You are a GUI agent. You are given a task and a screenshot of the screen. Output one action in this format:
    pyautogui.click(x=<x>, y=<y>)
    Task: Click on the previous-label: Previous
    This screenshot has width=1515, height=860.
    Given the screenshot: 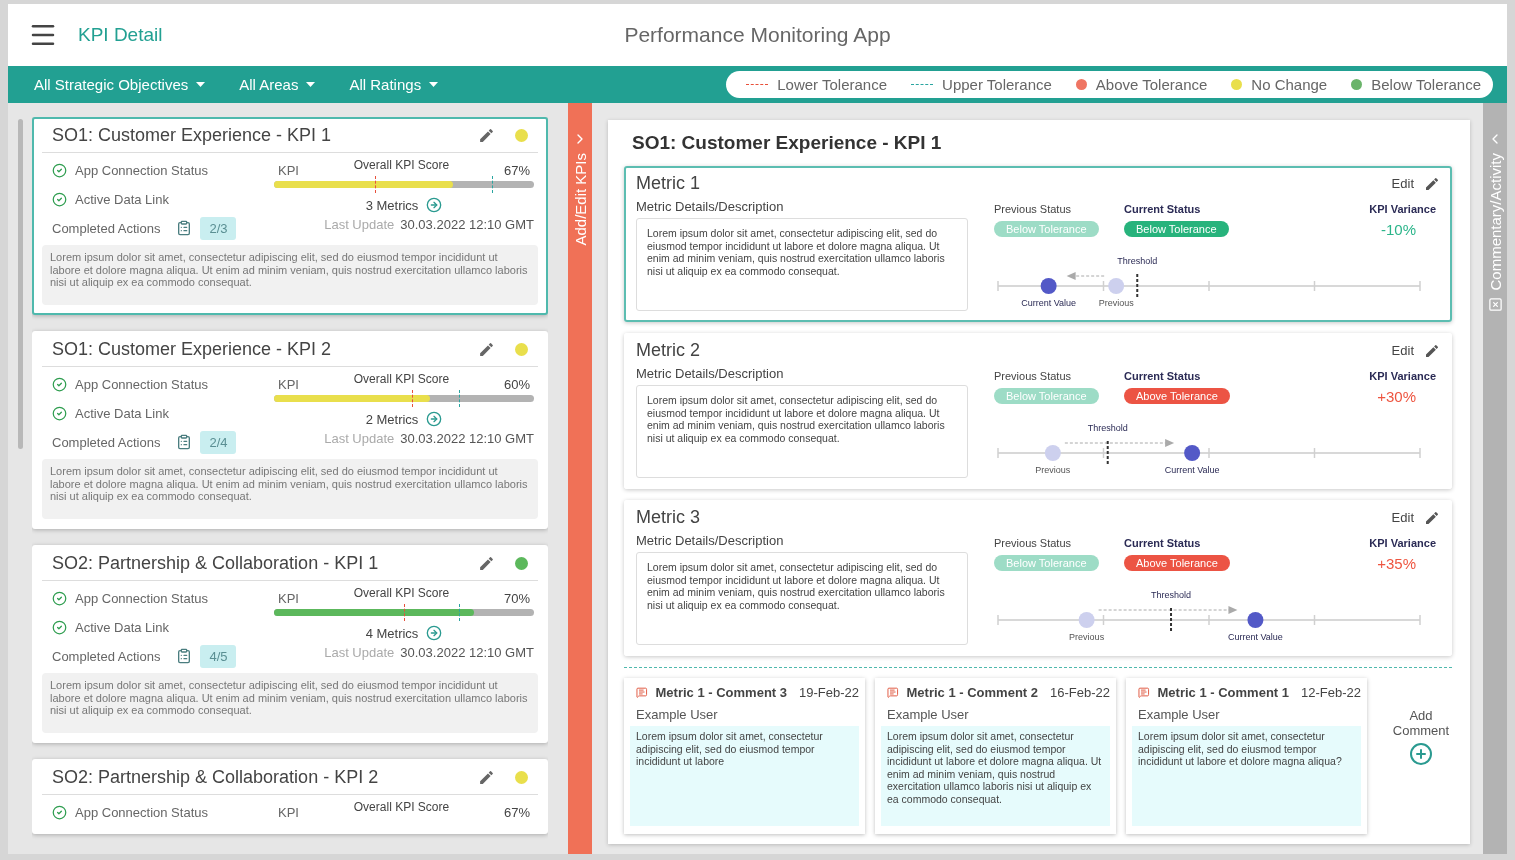 What is the action you would take?
    pyautogui.click(x=1087, y=637)
    